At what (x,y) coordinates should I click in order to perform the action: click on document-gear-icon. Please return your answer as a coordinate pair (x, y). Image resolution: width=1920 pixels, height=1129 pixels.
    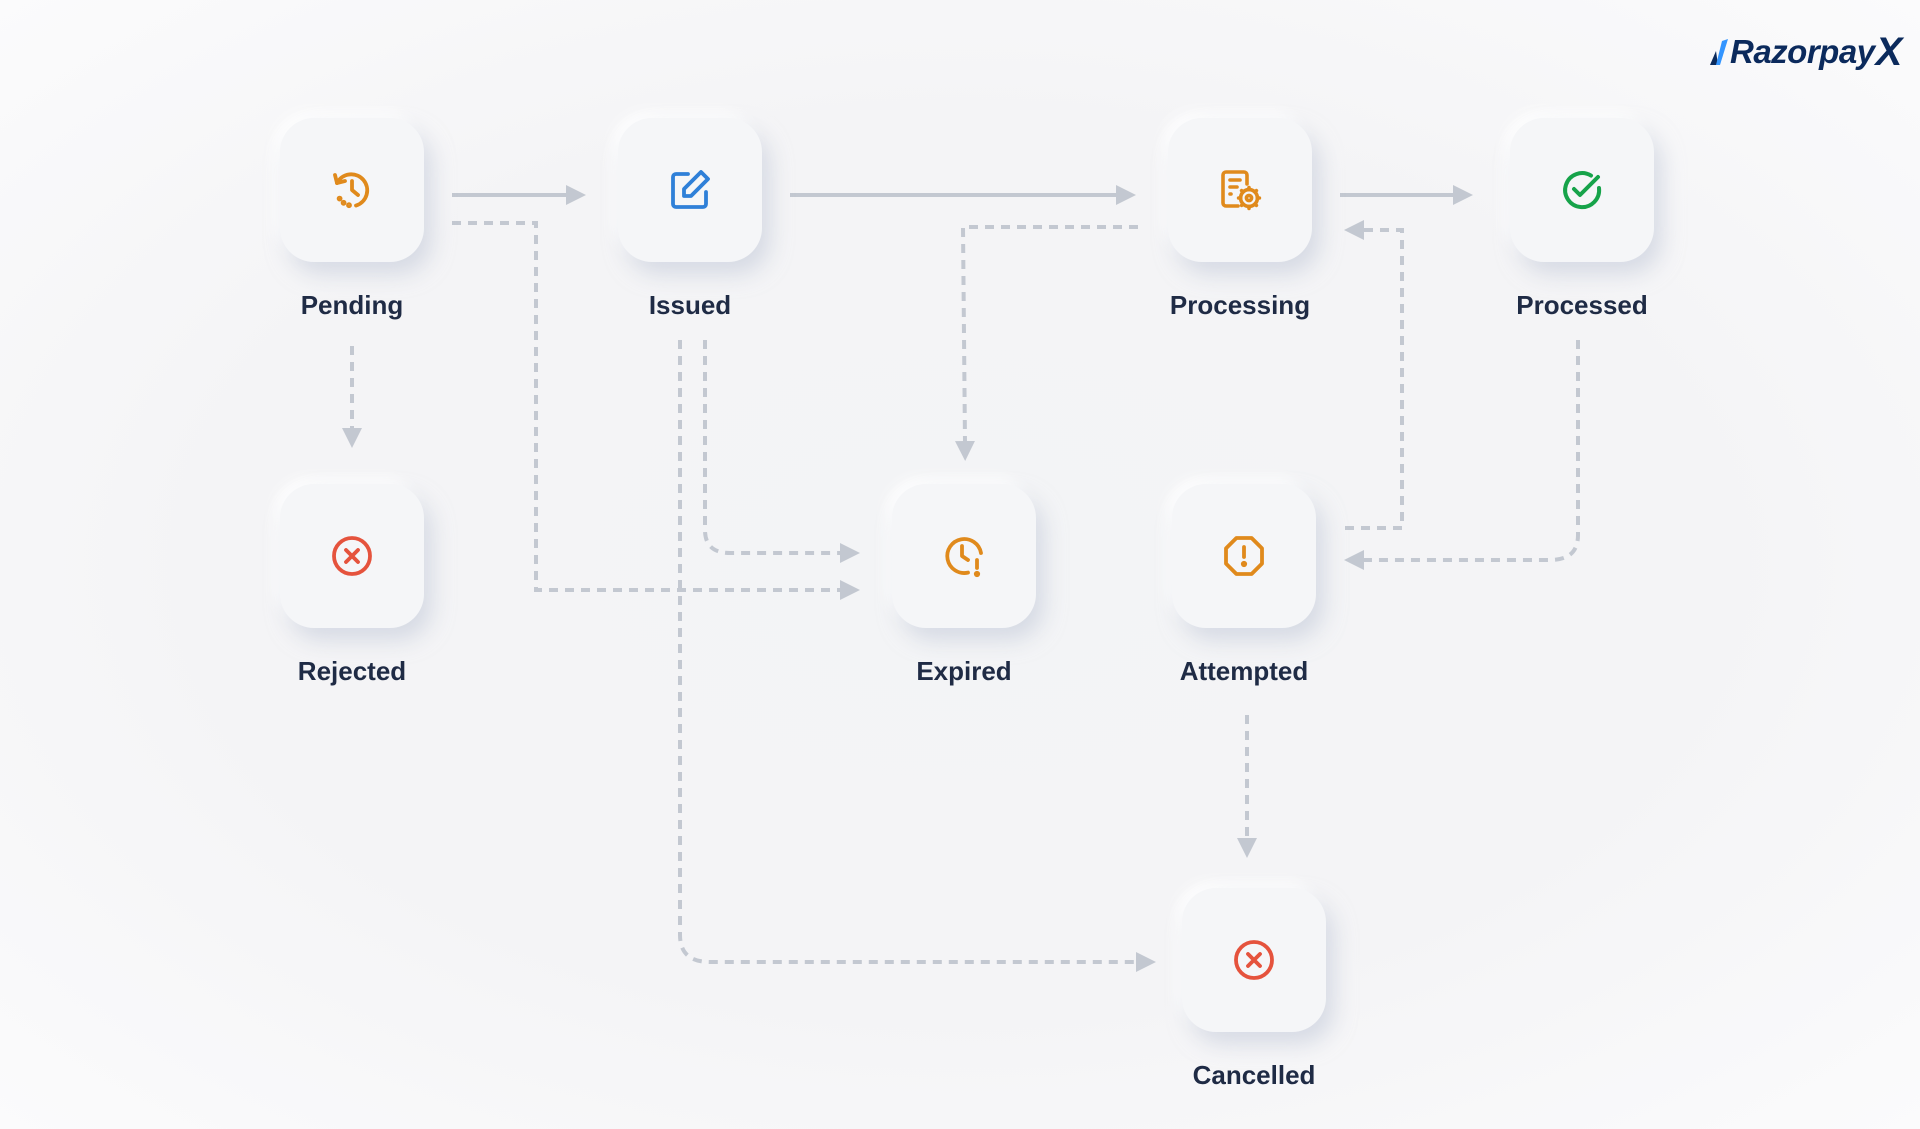
    Looking at the image, I should click on (1241, 190).